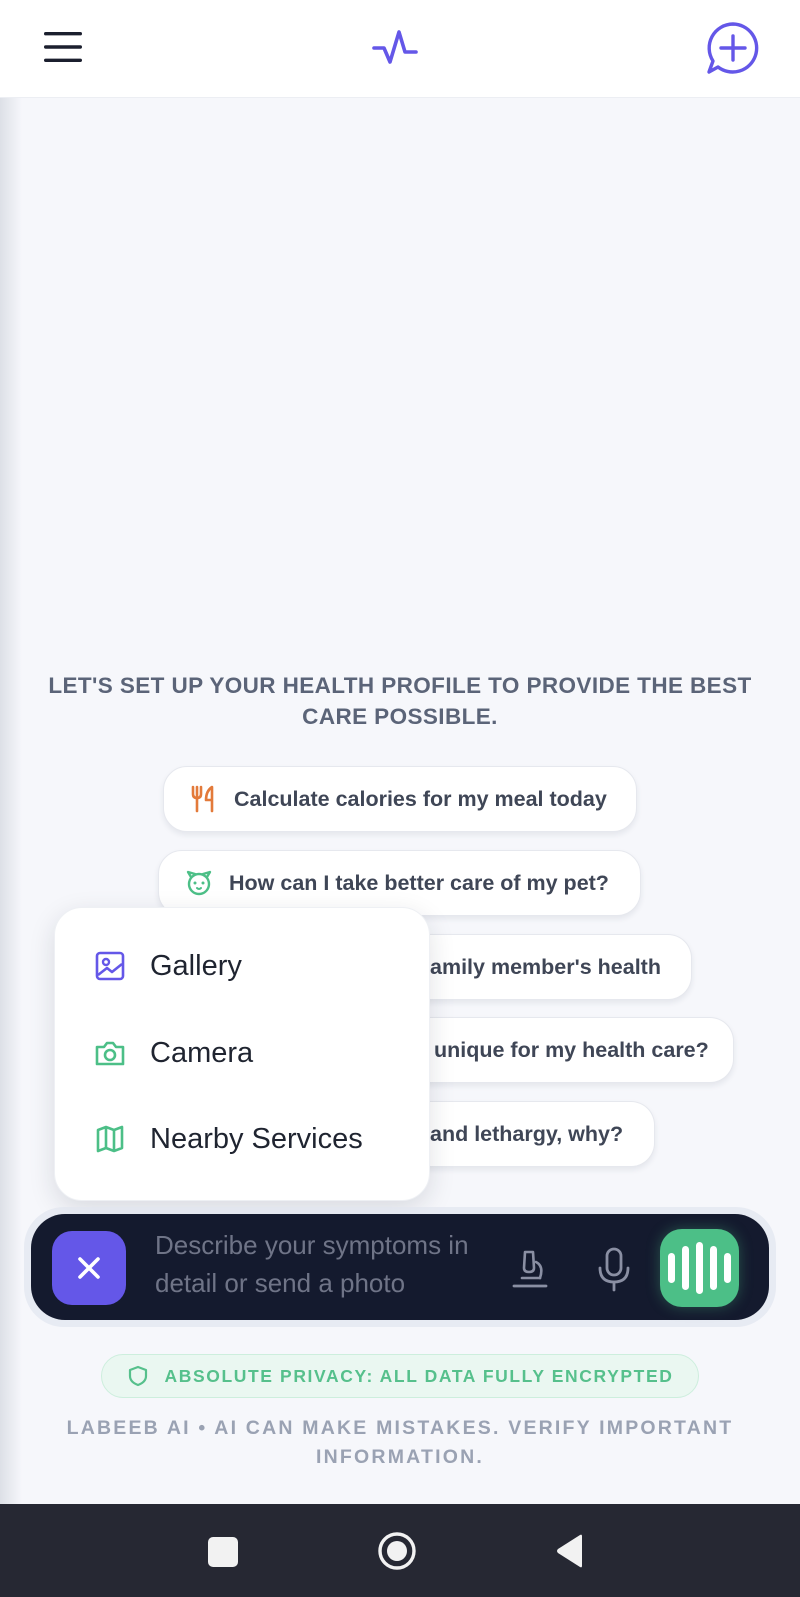 The height and width of the screenshot is (1597, 800). Describe the element at coordinates (110, 1139) in the screenshot. I see `map-icon` at that location.